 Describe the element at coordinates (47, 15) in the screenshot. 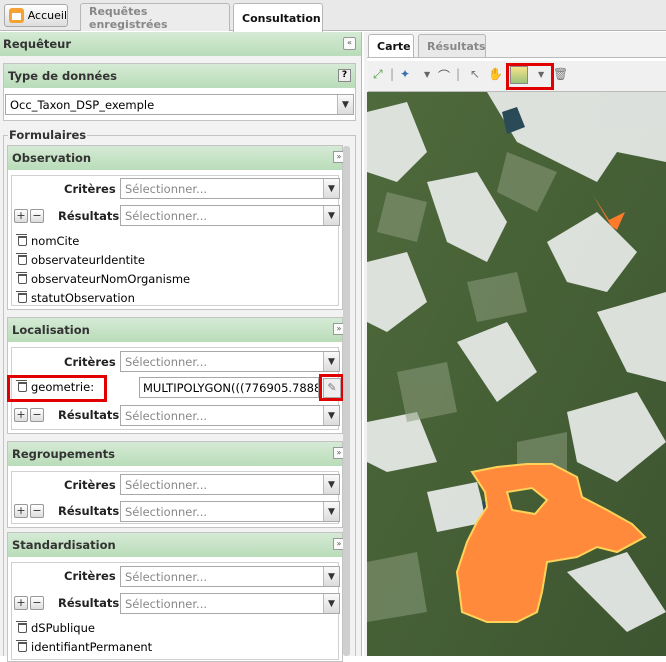

I see `home-label: Accueil` at that location.